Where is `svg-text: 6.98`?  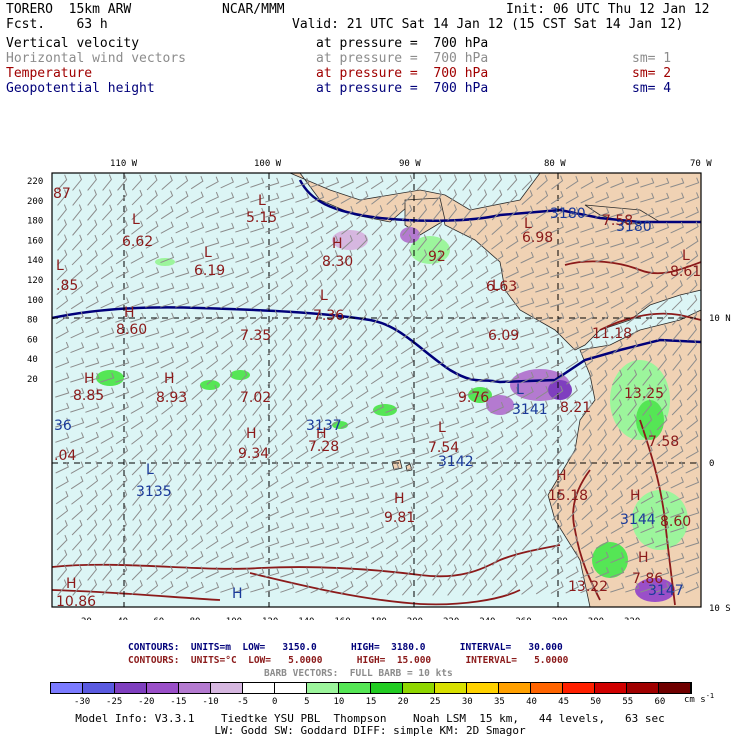 svg-text: 6.98 is located at coordinates (537, 238).